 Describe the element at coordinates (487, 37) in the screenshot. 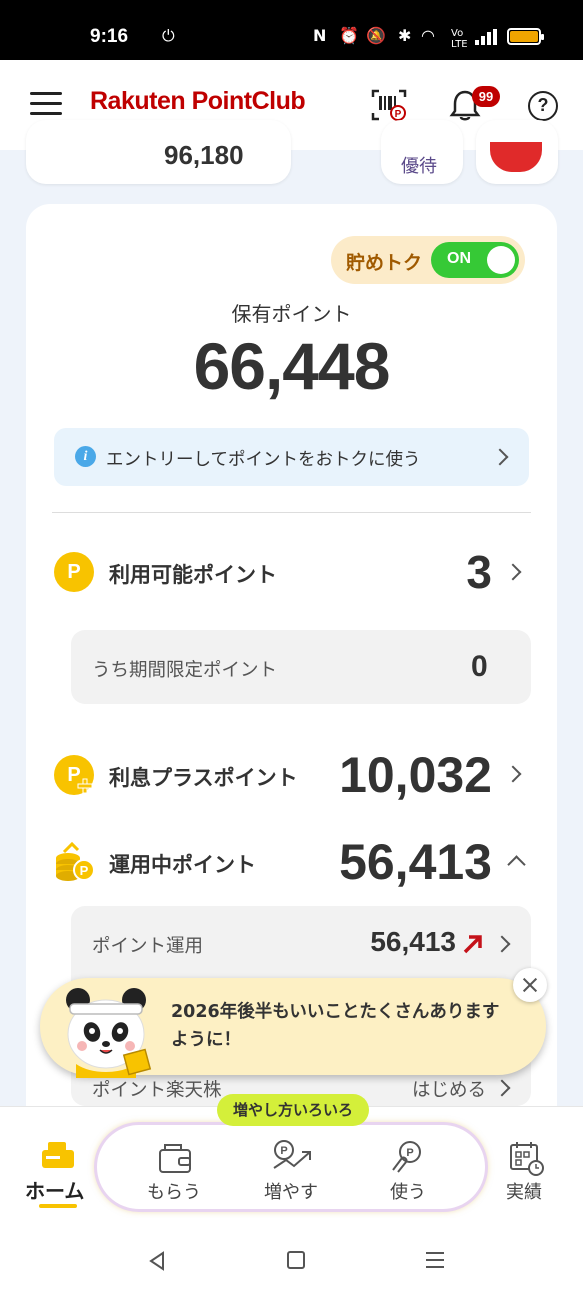

I see `signal-icon` at that location.